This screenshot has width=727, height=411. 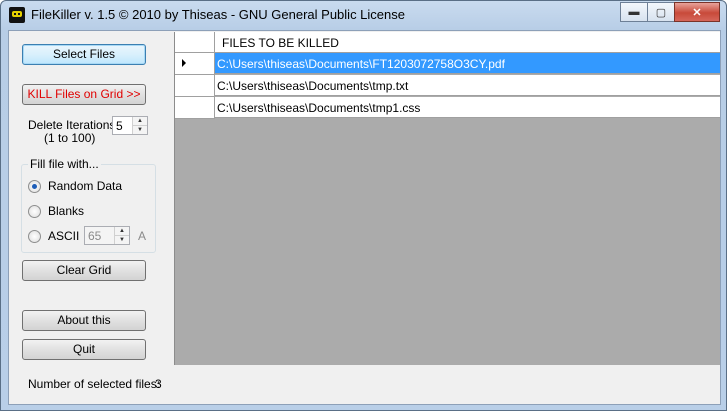 What do you see at coordinates (319, 108) in the screenshot?
I see `file-path-cell: C:\Users\thiseas\Documents\tmp1.css` at bounding box center [319, 108].